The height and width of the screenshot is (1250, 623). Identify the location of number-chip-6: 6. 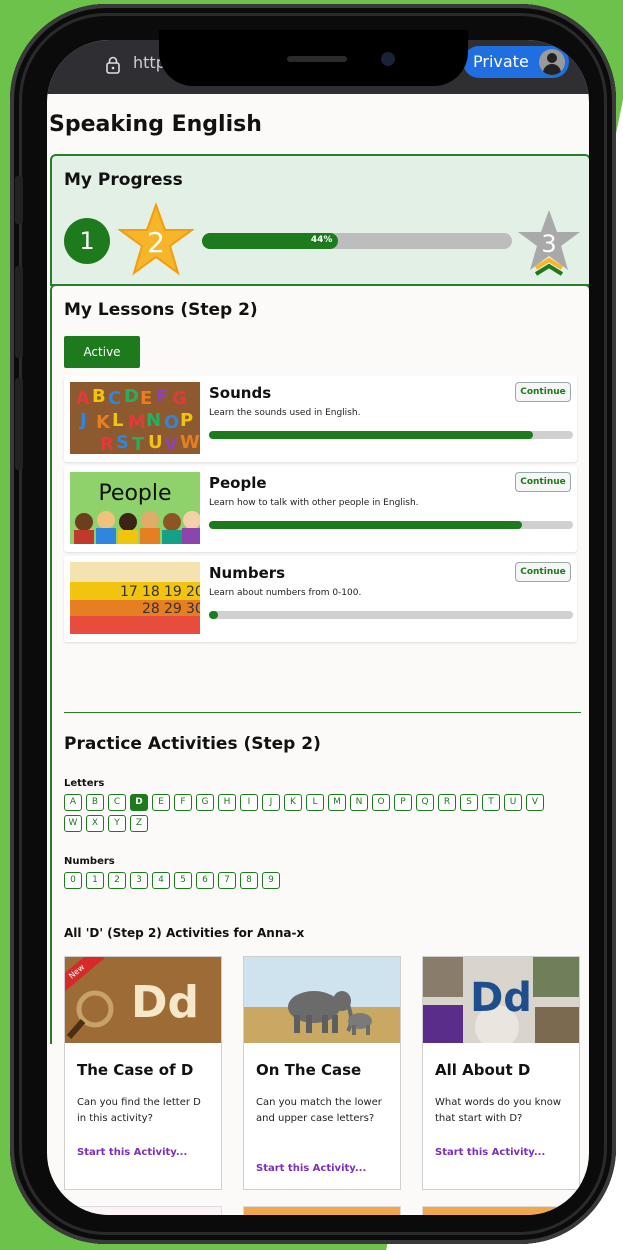
(205, 880).